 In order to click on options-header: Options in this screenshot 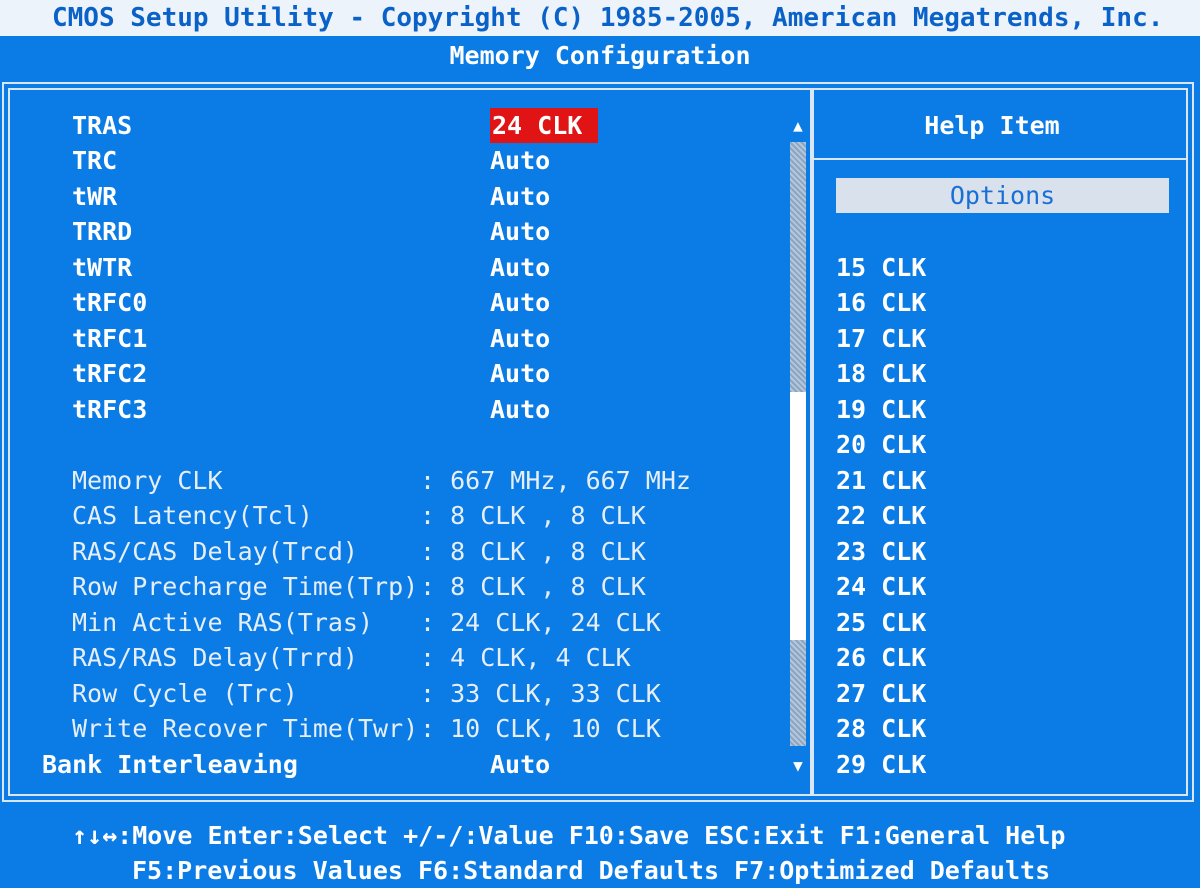, I will do `click(1002, 195)`.